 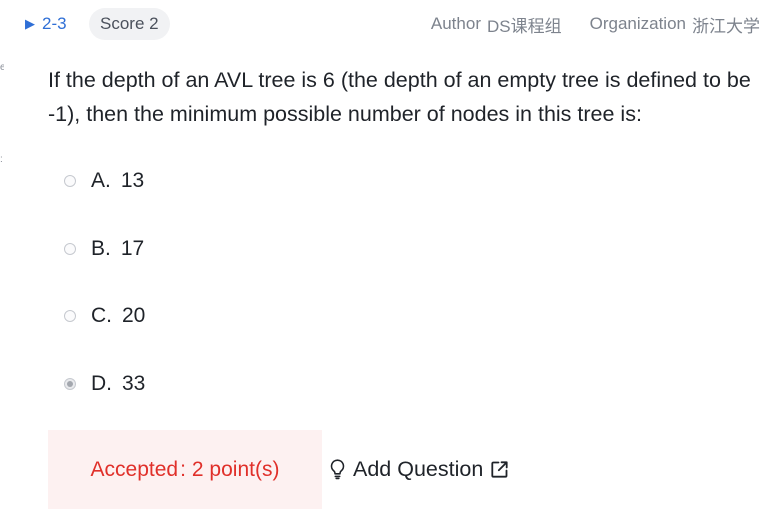 I want to click on organization-label: Organization, so click(x=637, y=23).